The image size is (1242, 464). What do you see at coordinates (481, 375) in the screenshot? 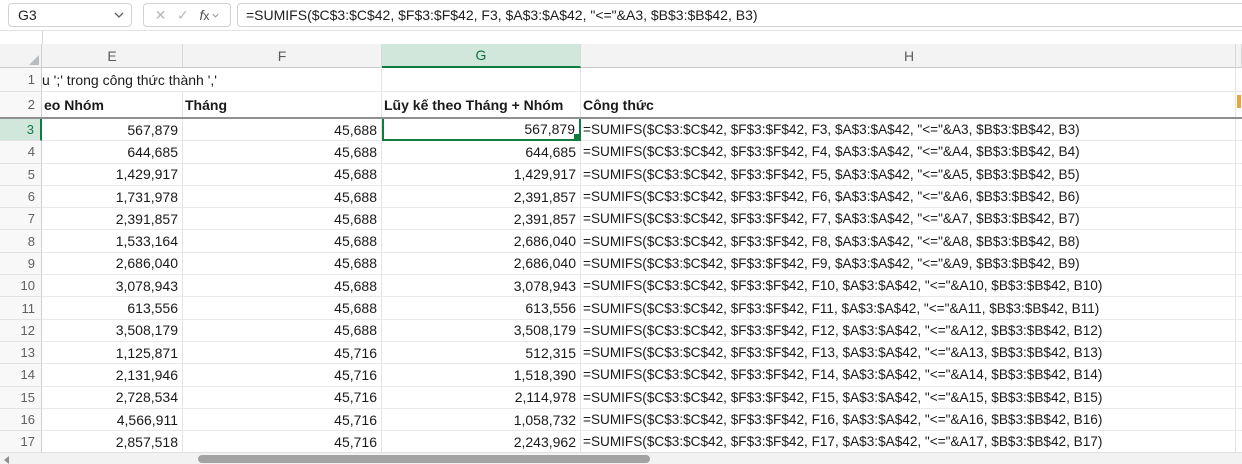
I see `cell-g: 1,518,390` at bounding box center [481, 375].